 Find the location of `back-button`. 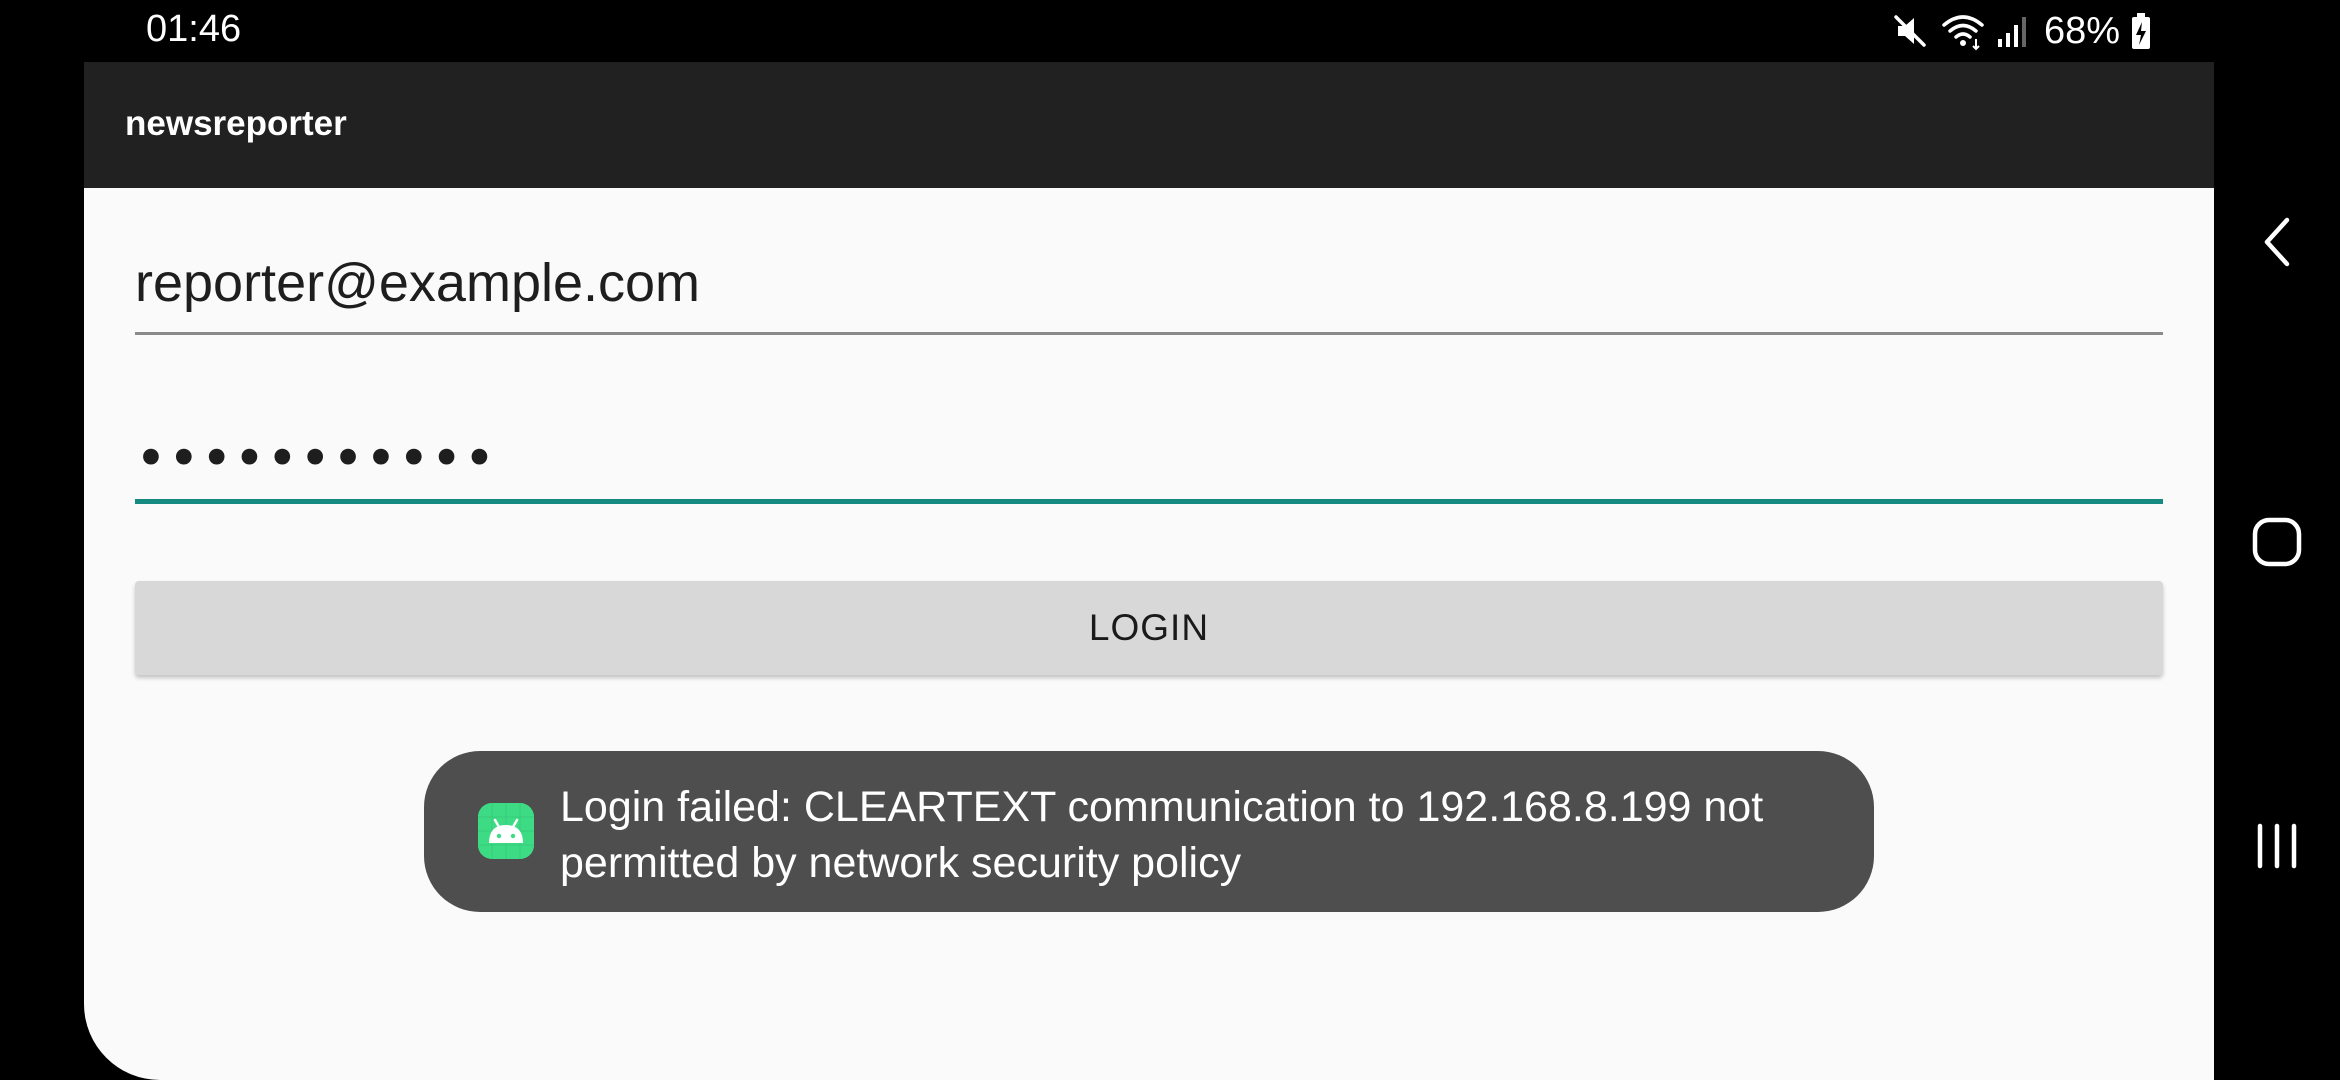

back-button is located at coordinates (2277, 244).